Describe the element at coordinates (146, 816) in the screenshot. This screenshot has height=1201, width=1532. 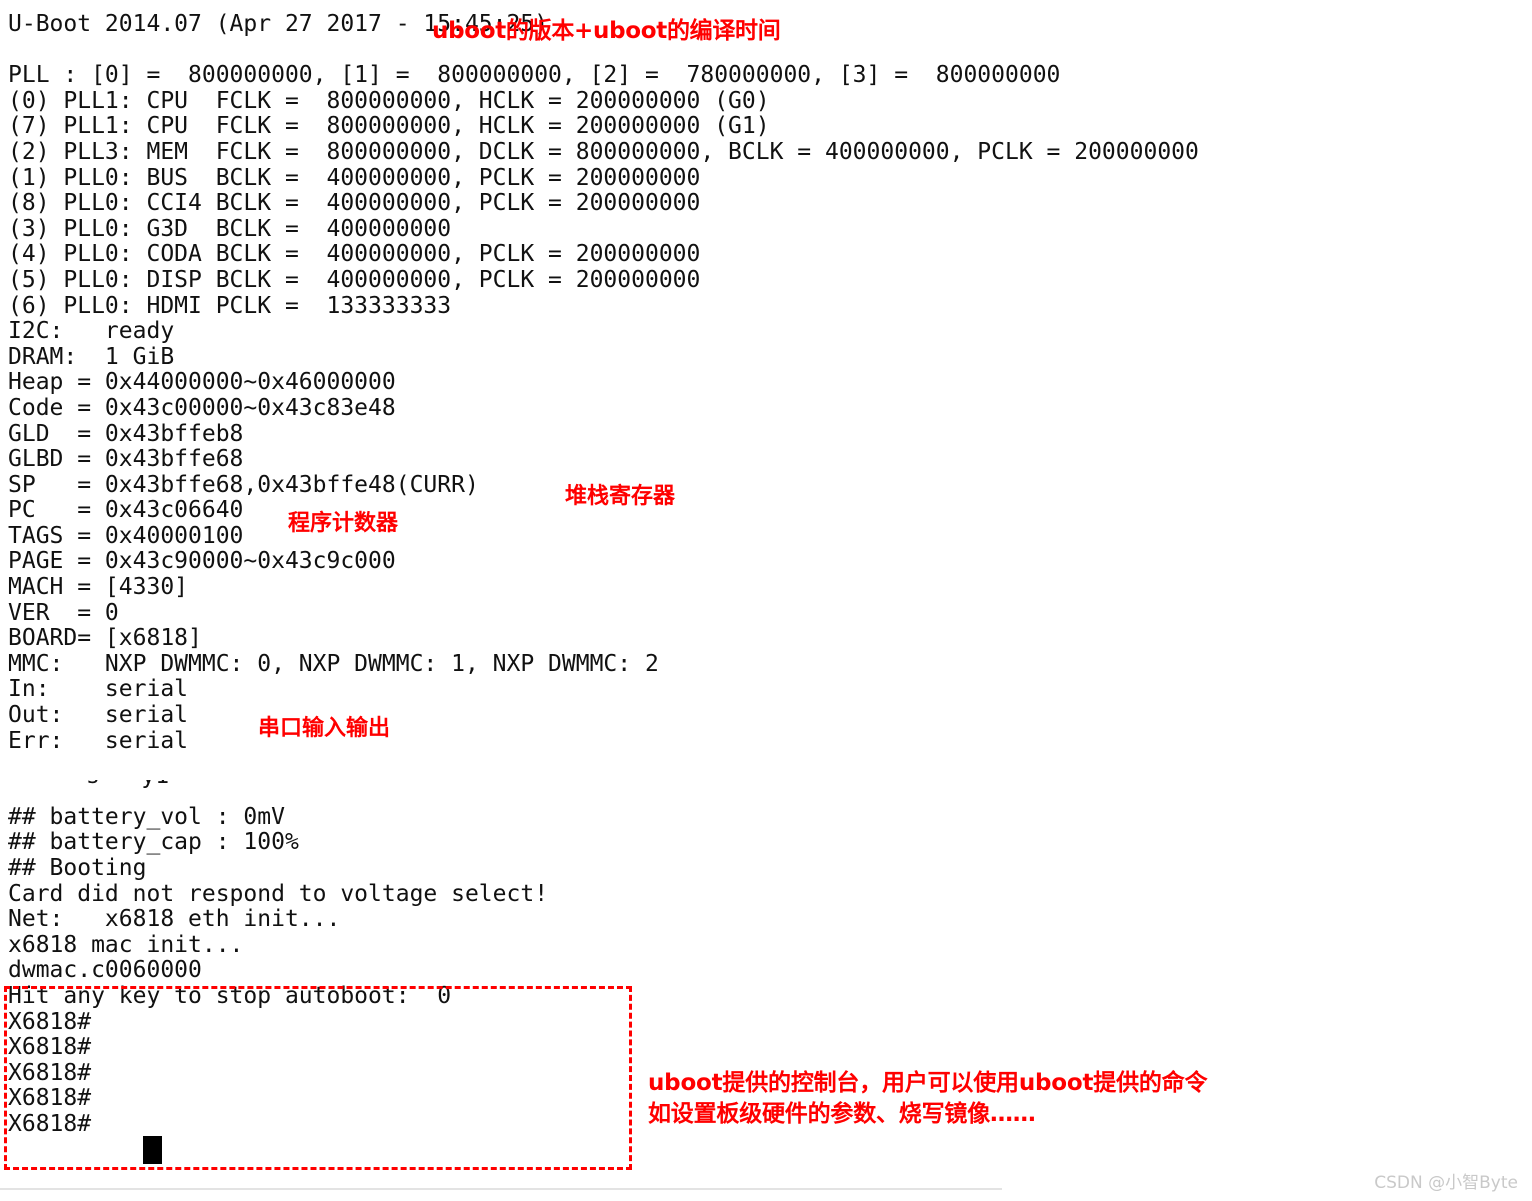
I see `log-line-battery-vol: ## battery_vol : 0mV` at that location.